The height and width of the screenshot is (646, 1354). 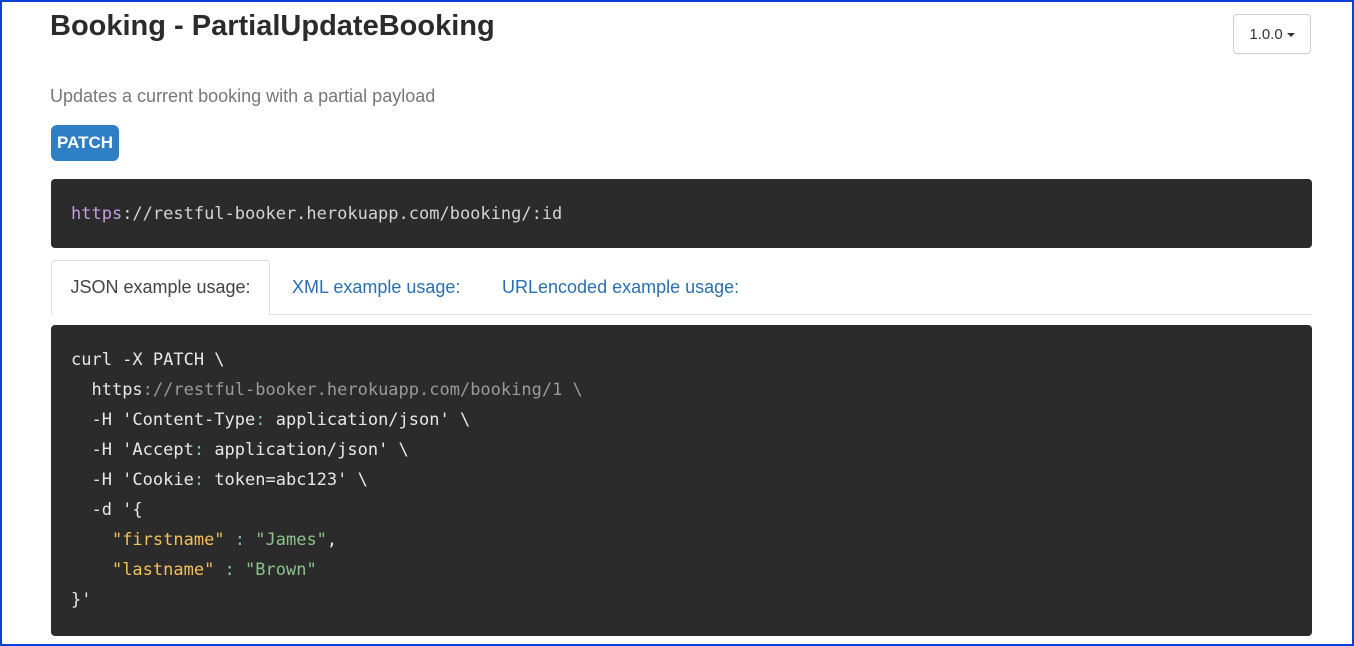 I want to click on tab-urlencoded-label: URLencoded example usage:, so click(x=621, y=287).